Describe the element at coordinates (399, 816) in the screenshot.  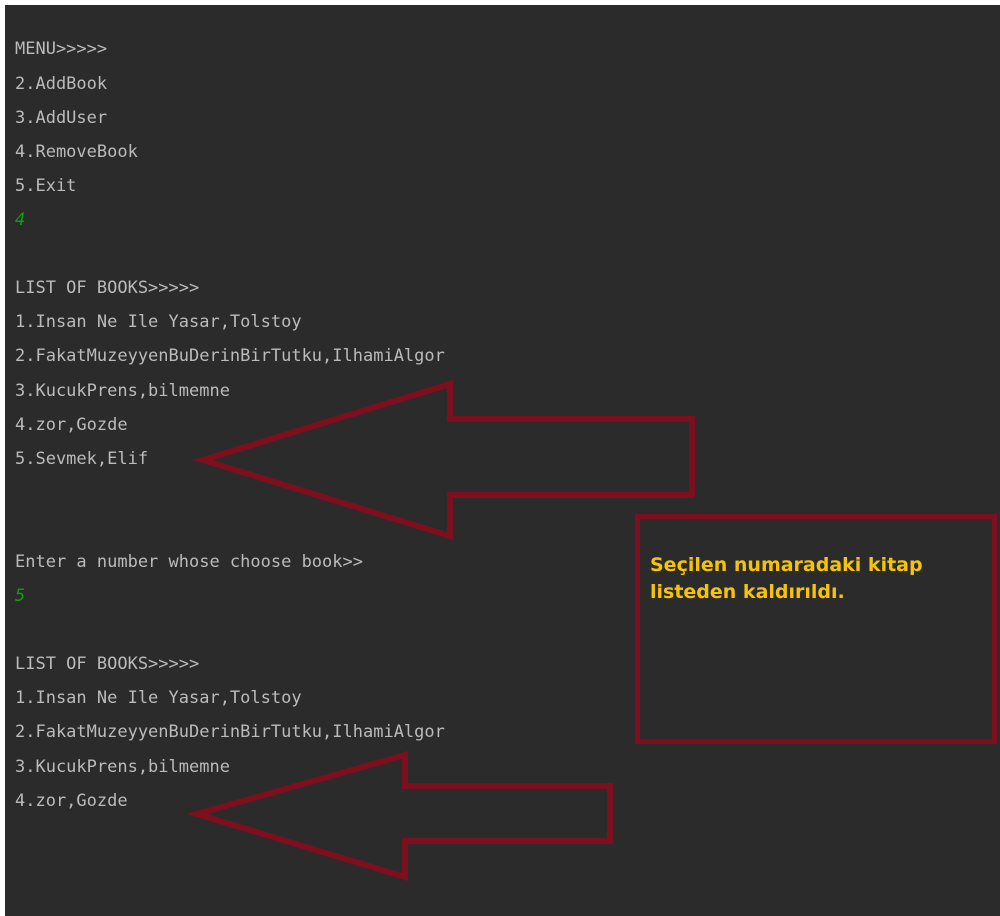
I see `arrow-to-updated-list` at that location.